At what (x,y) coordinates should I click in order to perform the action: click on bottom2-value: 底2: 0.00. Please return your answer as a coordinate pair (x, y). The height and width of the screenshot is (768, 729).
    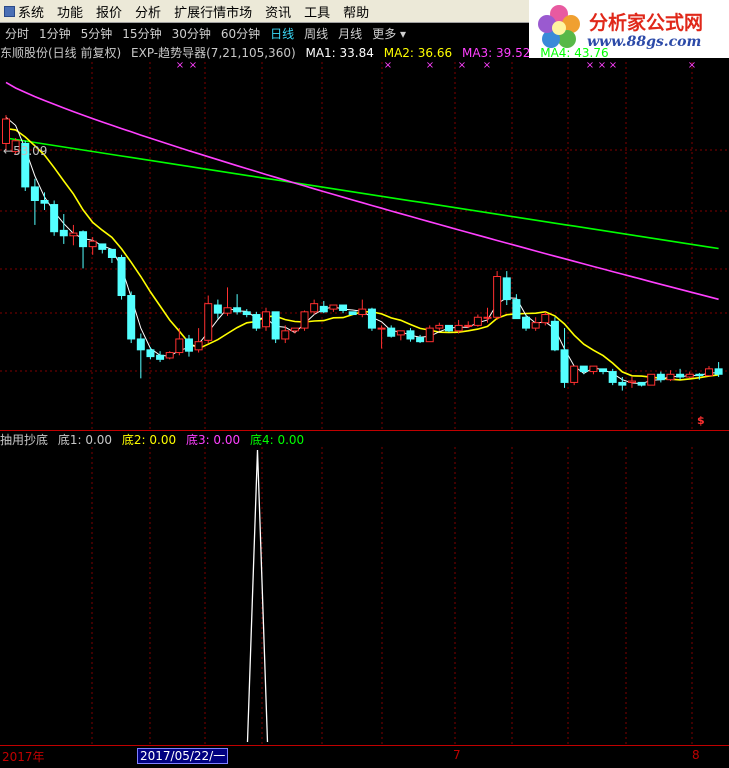
    Looking at the image, I should click on (149, 440).